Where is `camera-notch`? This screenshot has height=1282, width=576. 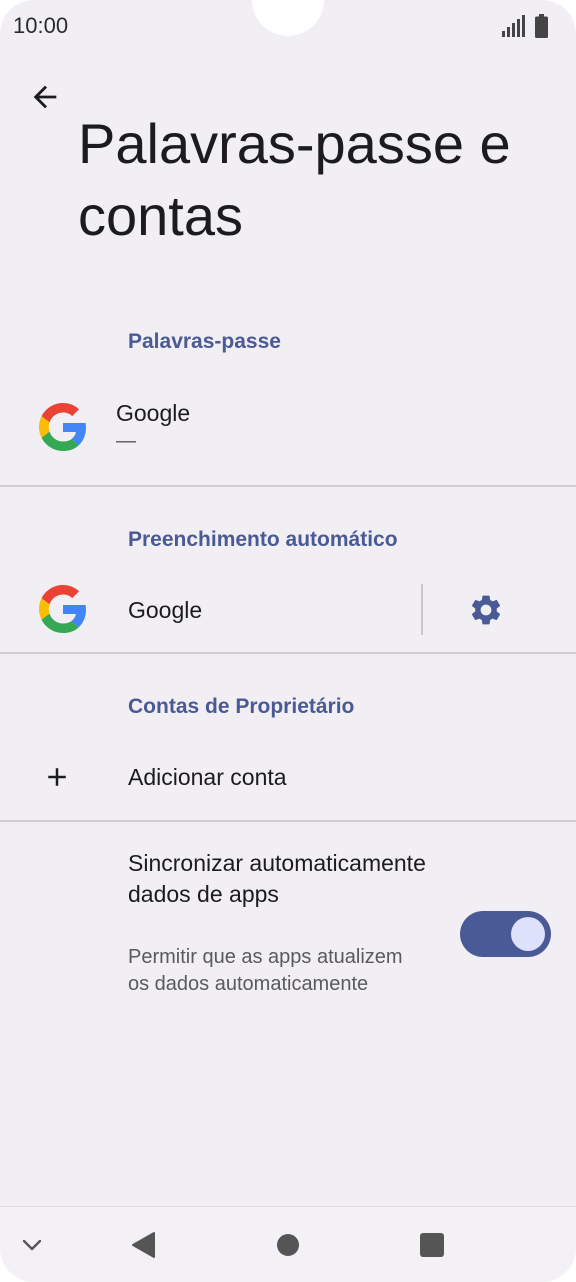 camera-notch is located at coordinates (288, 18).